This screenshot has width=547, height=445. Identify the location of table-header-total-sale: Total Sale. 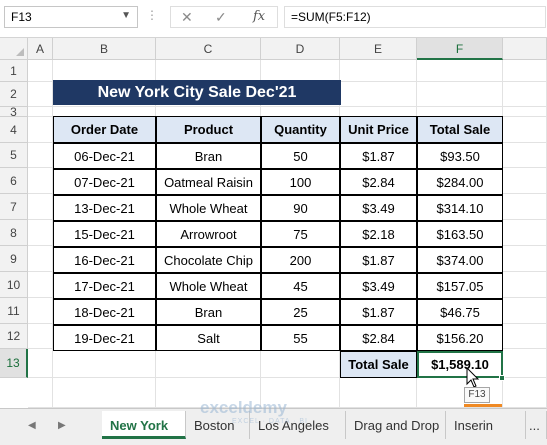
(460, 129).